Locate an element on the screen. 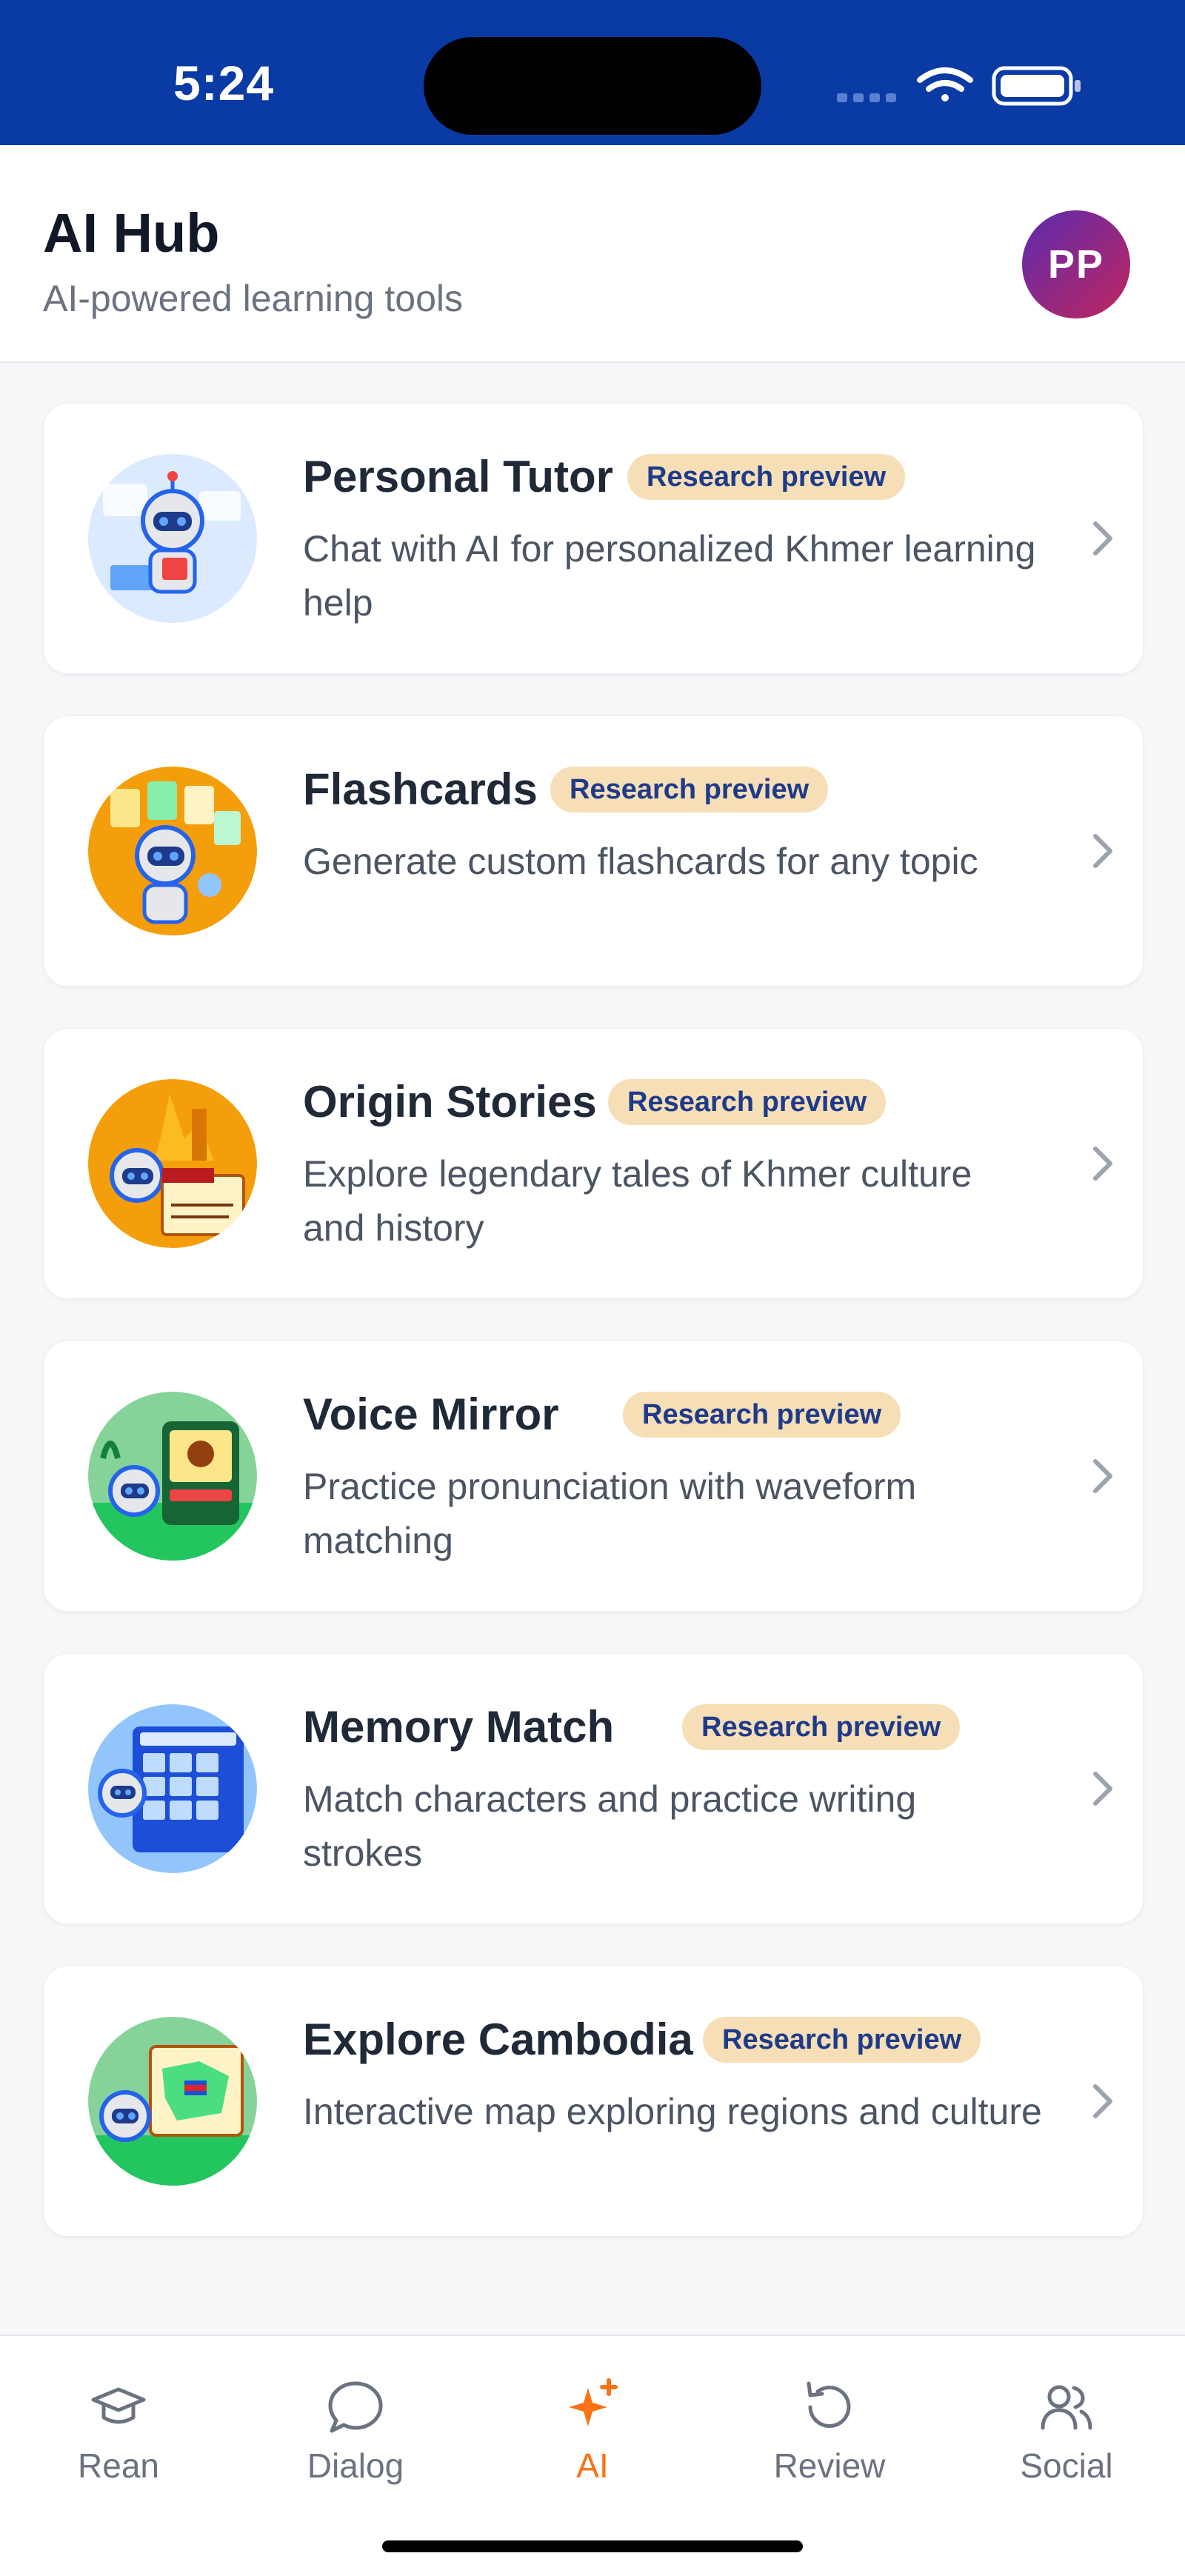 Image resolution: width=1185 pixels, height=2576 pixels. memory-match-illustration is located at coordinates (172, 1789).